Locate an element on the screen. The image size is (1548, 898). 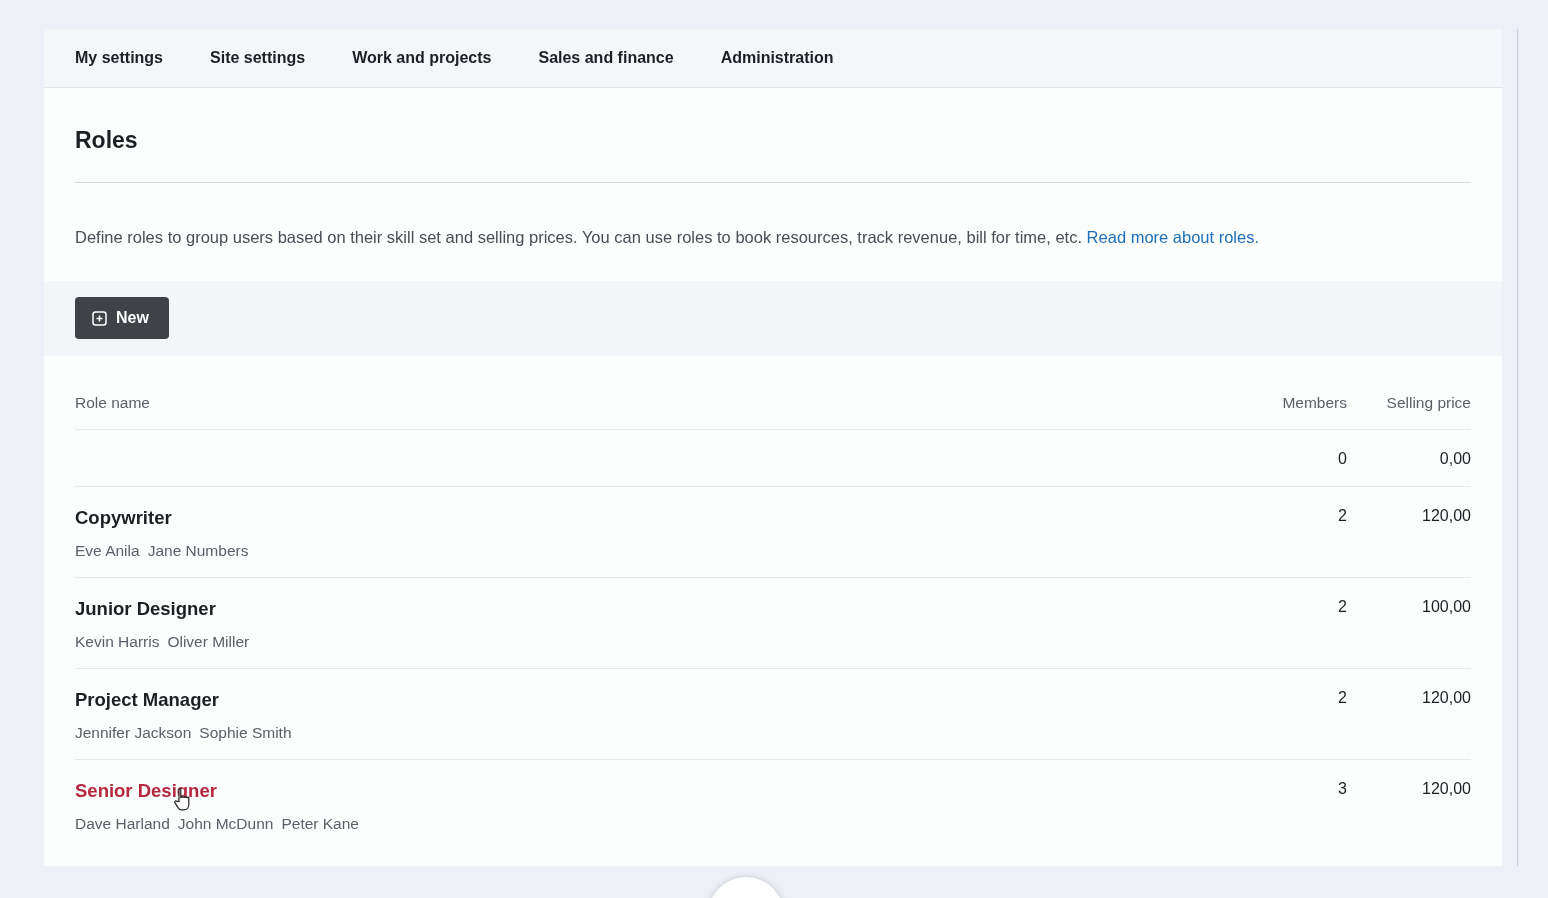
nav-tab: My settings is located at coordinates (119, 58).